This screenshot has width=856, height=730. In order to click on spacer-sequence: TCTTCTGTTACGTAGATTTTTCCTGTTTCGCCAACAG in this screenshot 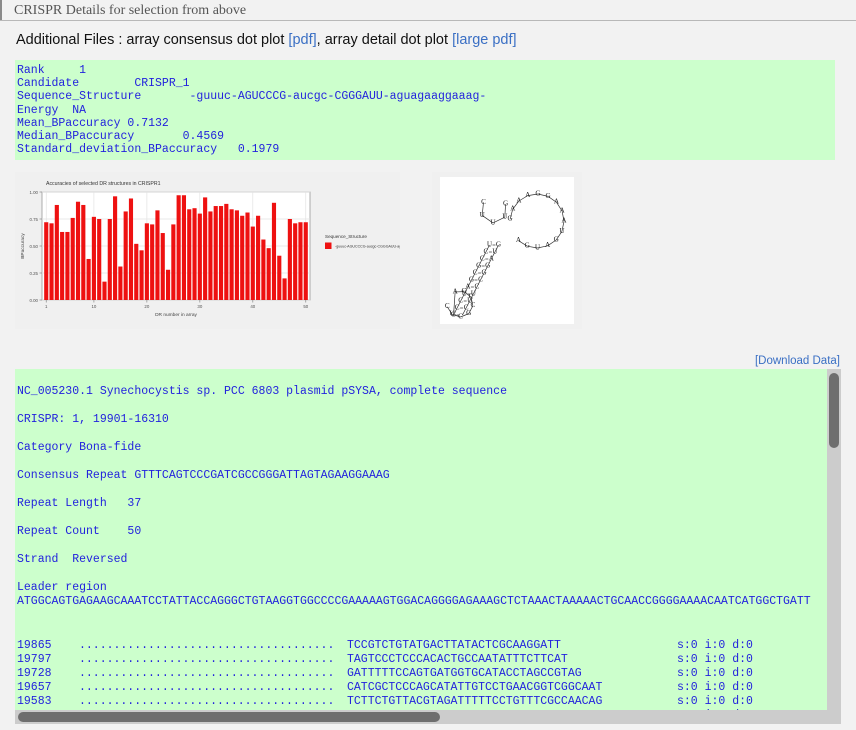, I will do `click(475, 701)`.